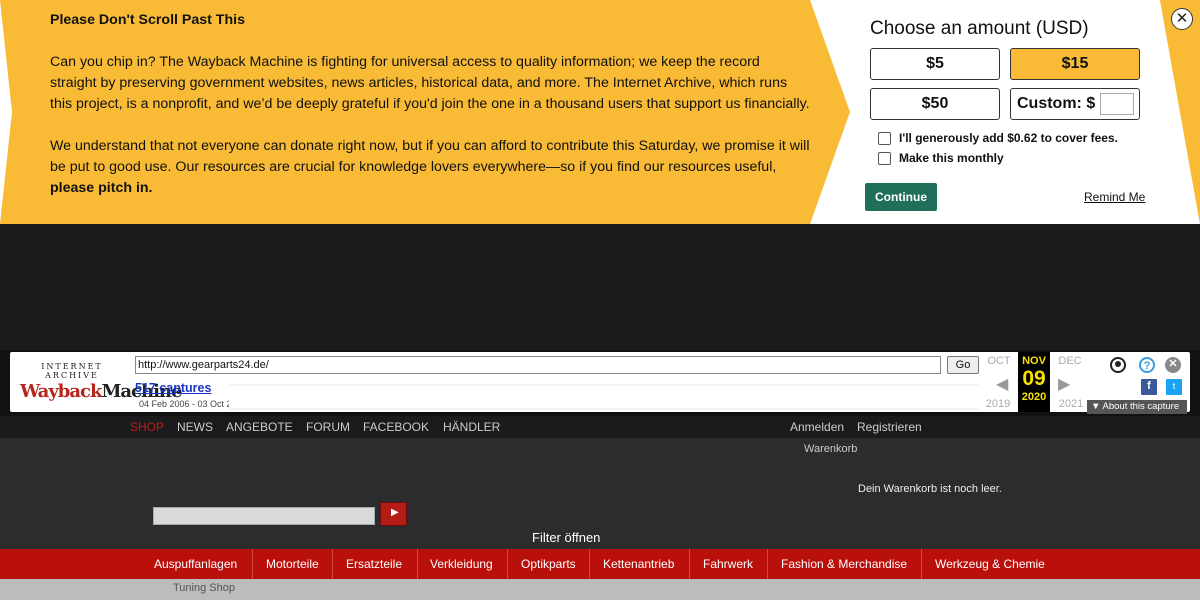  What do you see at coordinates (1173, 365) in the screenshot?
I see `close-toolbar-icon: ✕` at bounding box center [1173, 365].